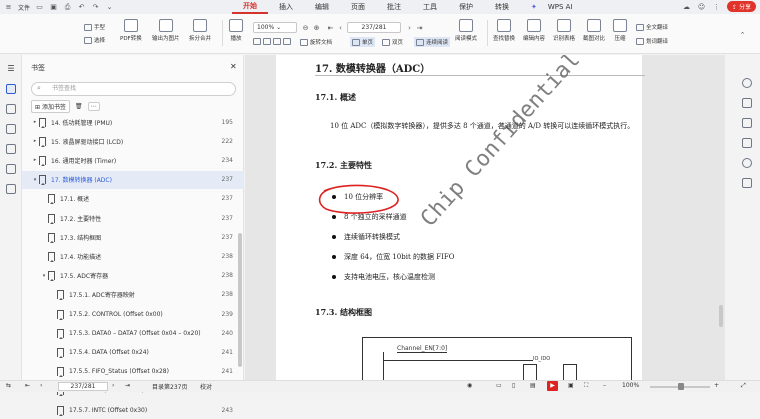  What do you see at coordinates (133, 410) in the screenshot?
I see `bookmark-item: 17.5.7. INTC (Offset 0x30) 243` at bounding box center [133, 410].